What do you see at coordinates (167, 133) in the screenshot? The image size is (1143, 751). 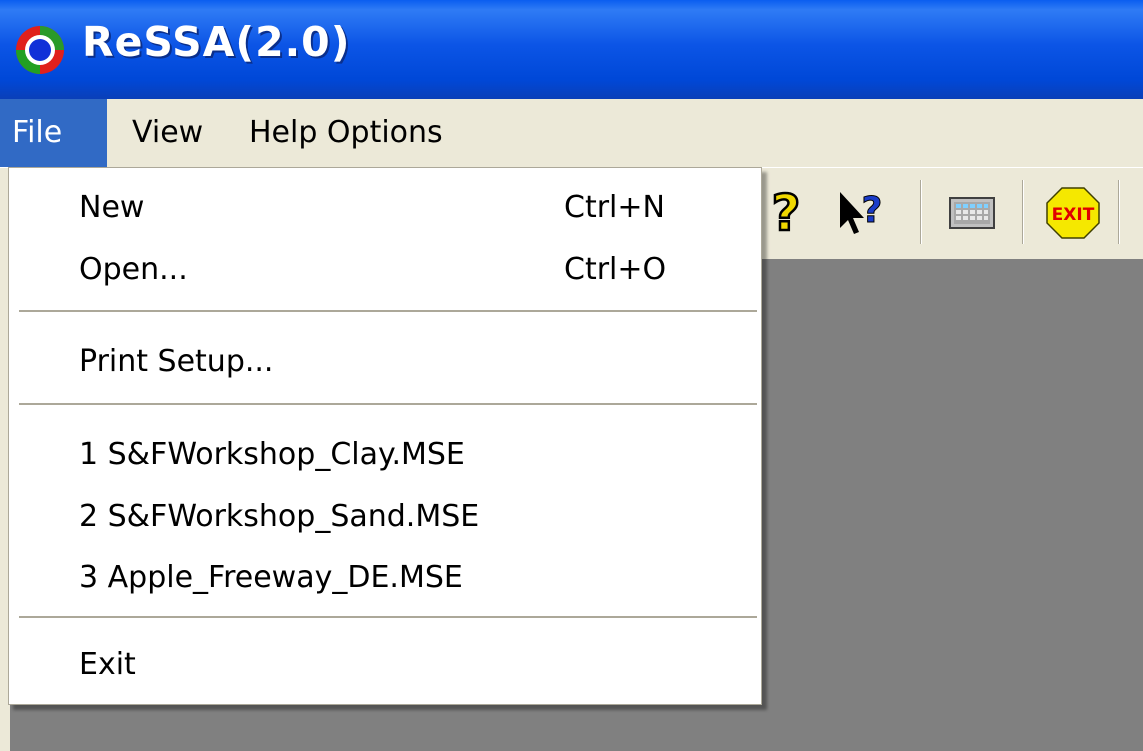 I see `menu-view: View` at bounding box center [167, 133].